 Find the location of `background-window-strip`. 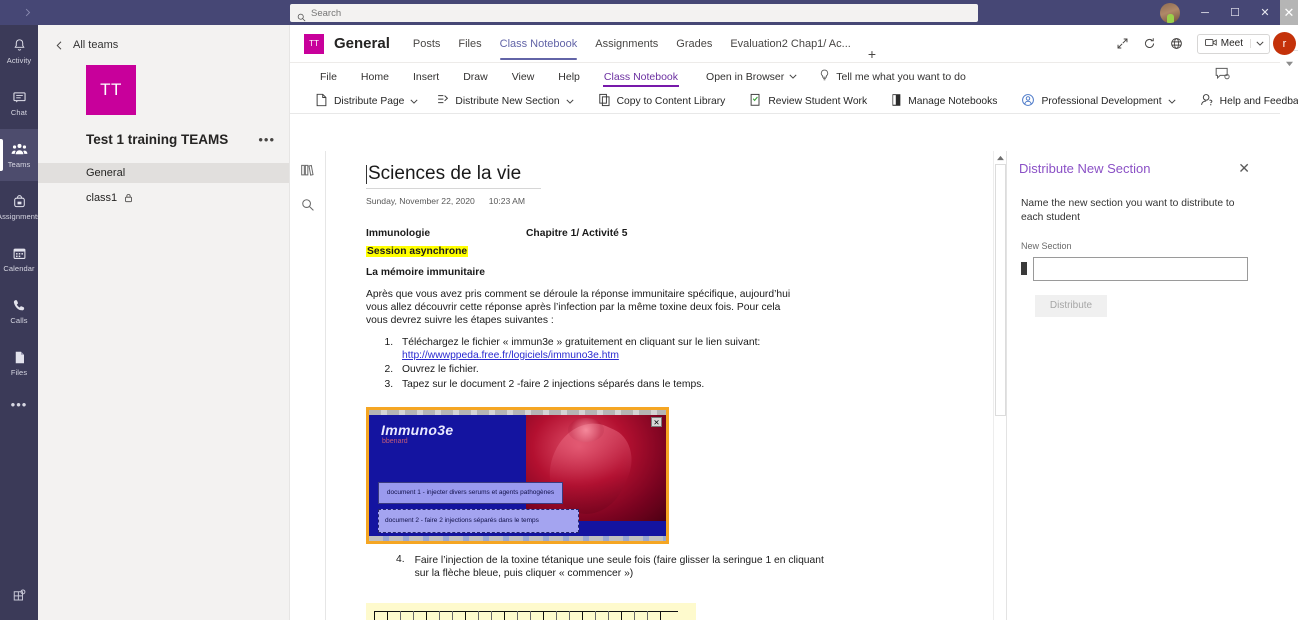

background-window-strip is located at coordinates (1289, 322).